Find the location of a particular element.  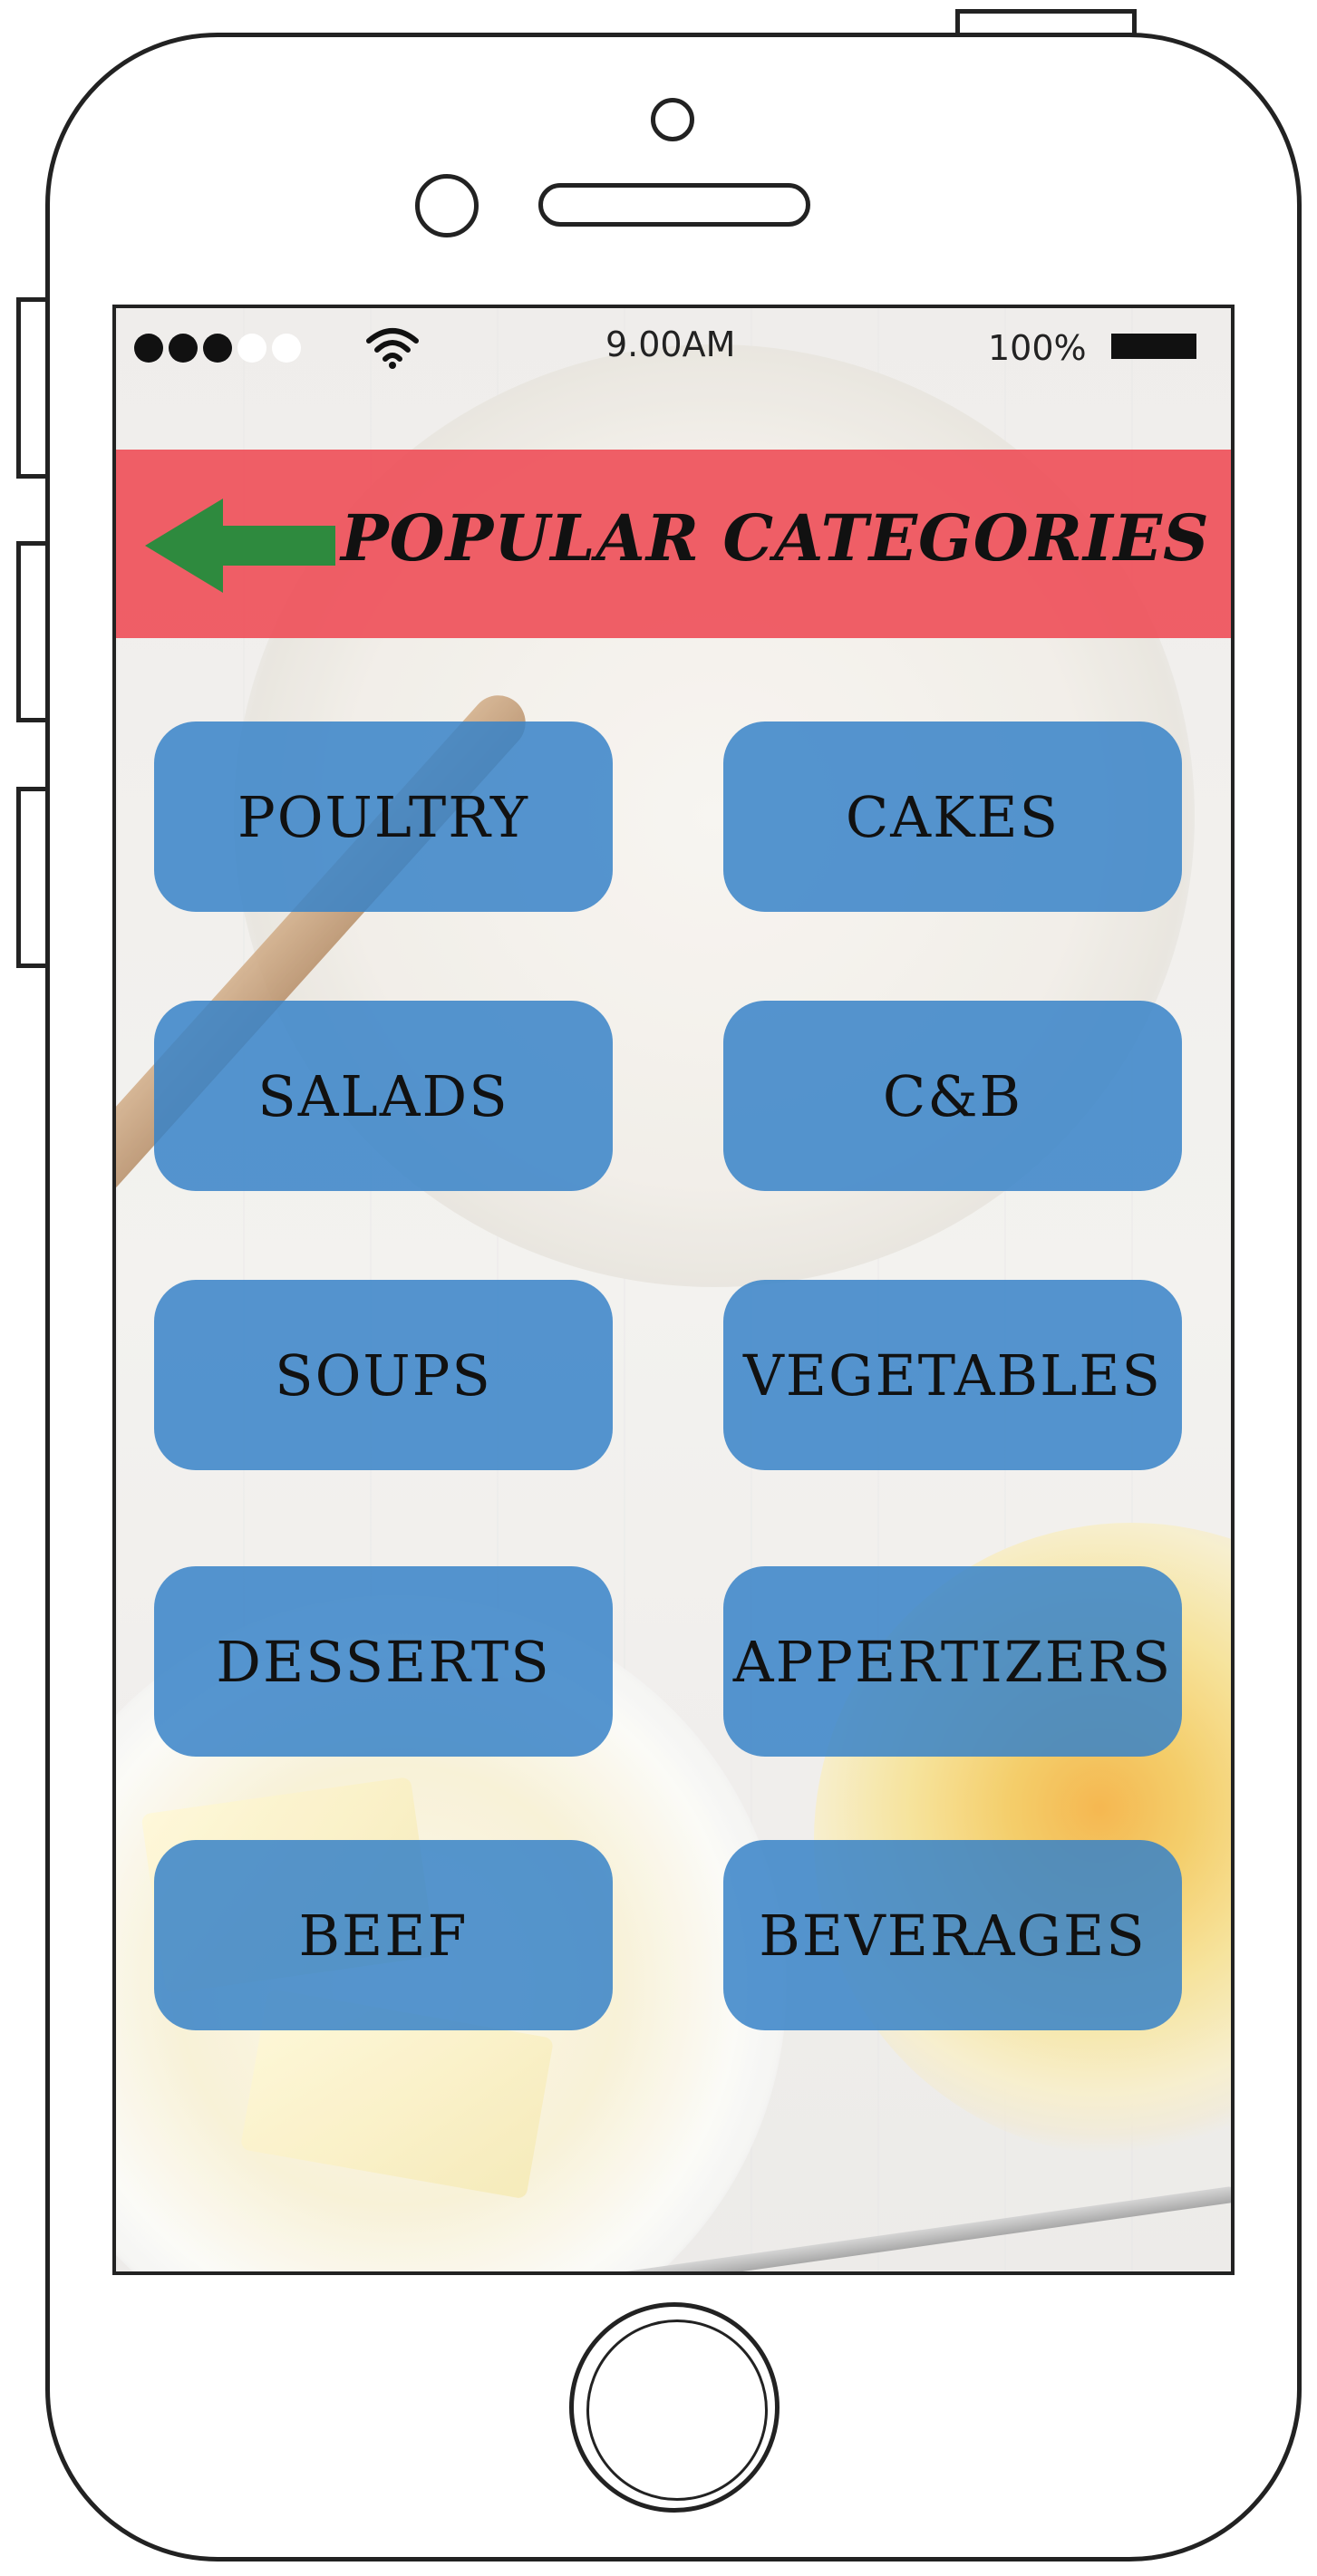

category-button-vegetables: VEGETABLES is located at coordinates (952, 1375).